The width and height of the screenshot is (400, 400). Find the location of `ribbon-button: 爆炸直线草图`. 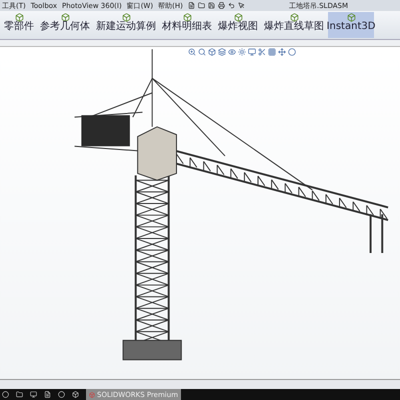

ribbon-button: 爆炸直线草图 is located at coordinates (294, 25).